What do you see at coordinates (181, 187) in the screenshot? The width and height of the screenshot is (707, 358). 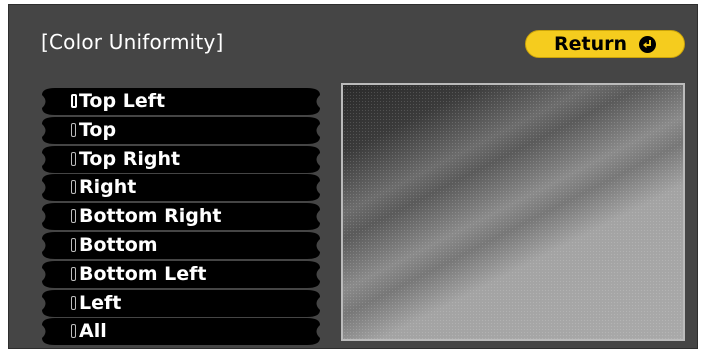 I see `menu-item-right: Right` at bounding box center [181, 187].